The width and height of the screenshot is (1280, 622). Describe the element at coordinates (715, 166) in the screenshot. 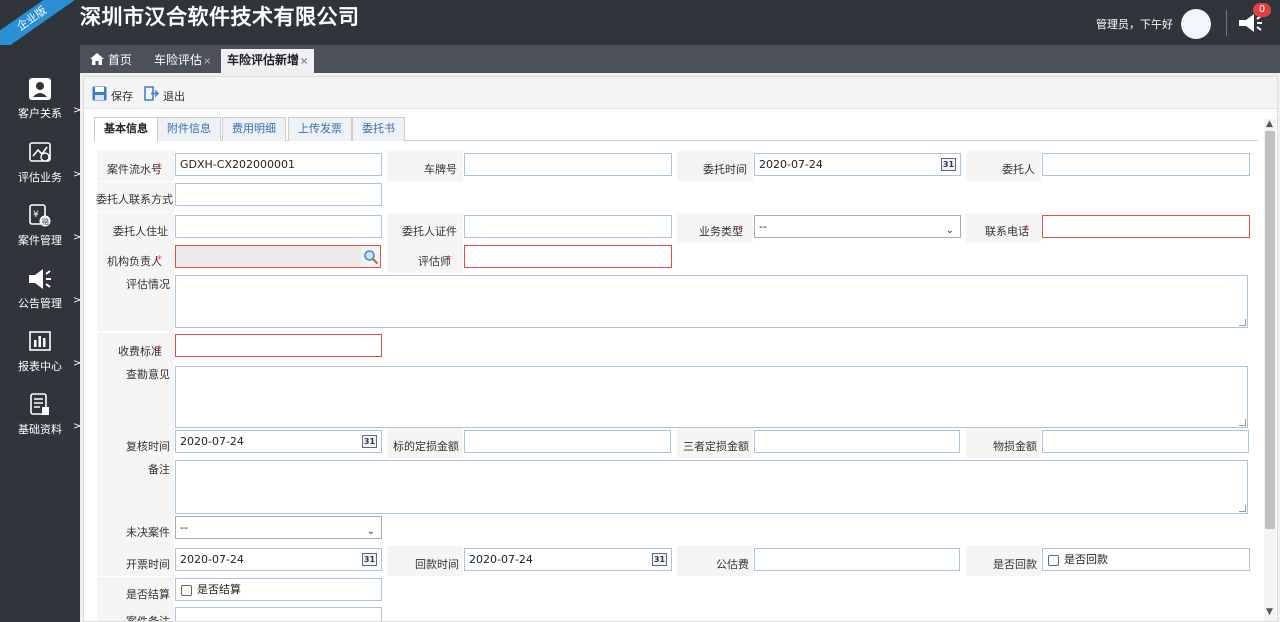

I see `entrust-time-label: 委托时间` at that location.